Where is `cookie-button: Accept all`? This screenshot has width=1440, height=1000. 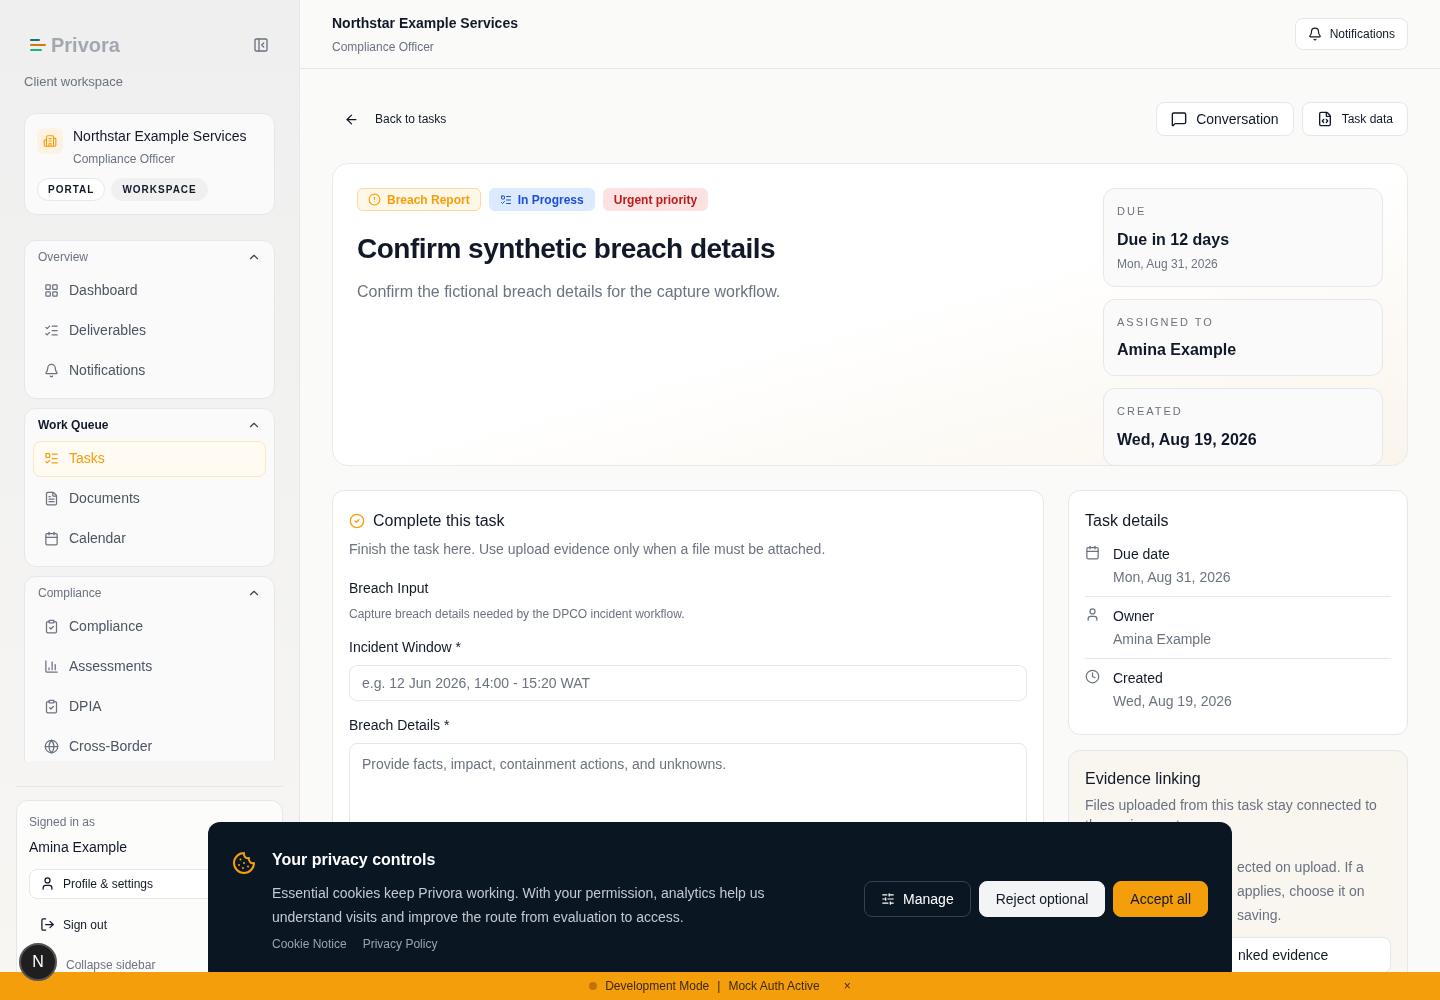
cookie-button: Accept all is located at coordinates (1160, 899).